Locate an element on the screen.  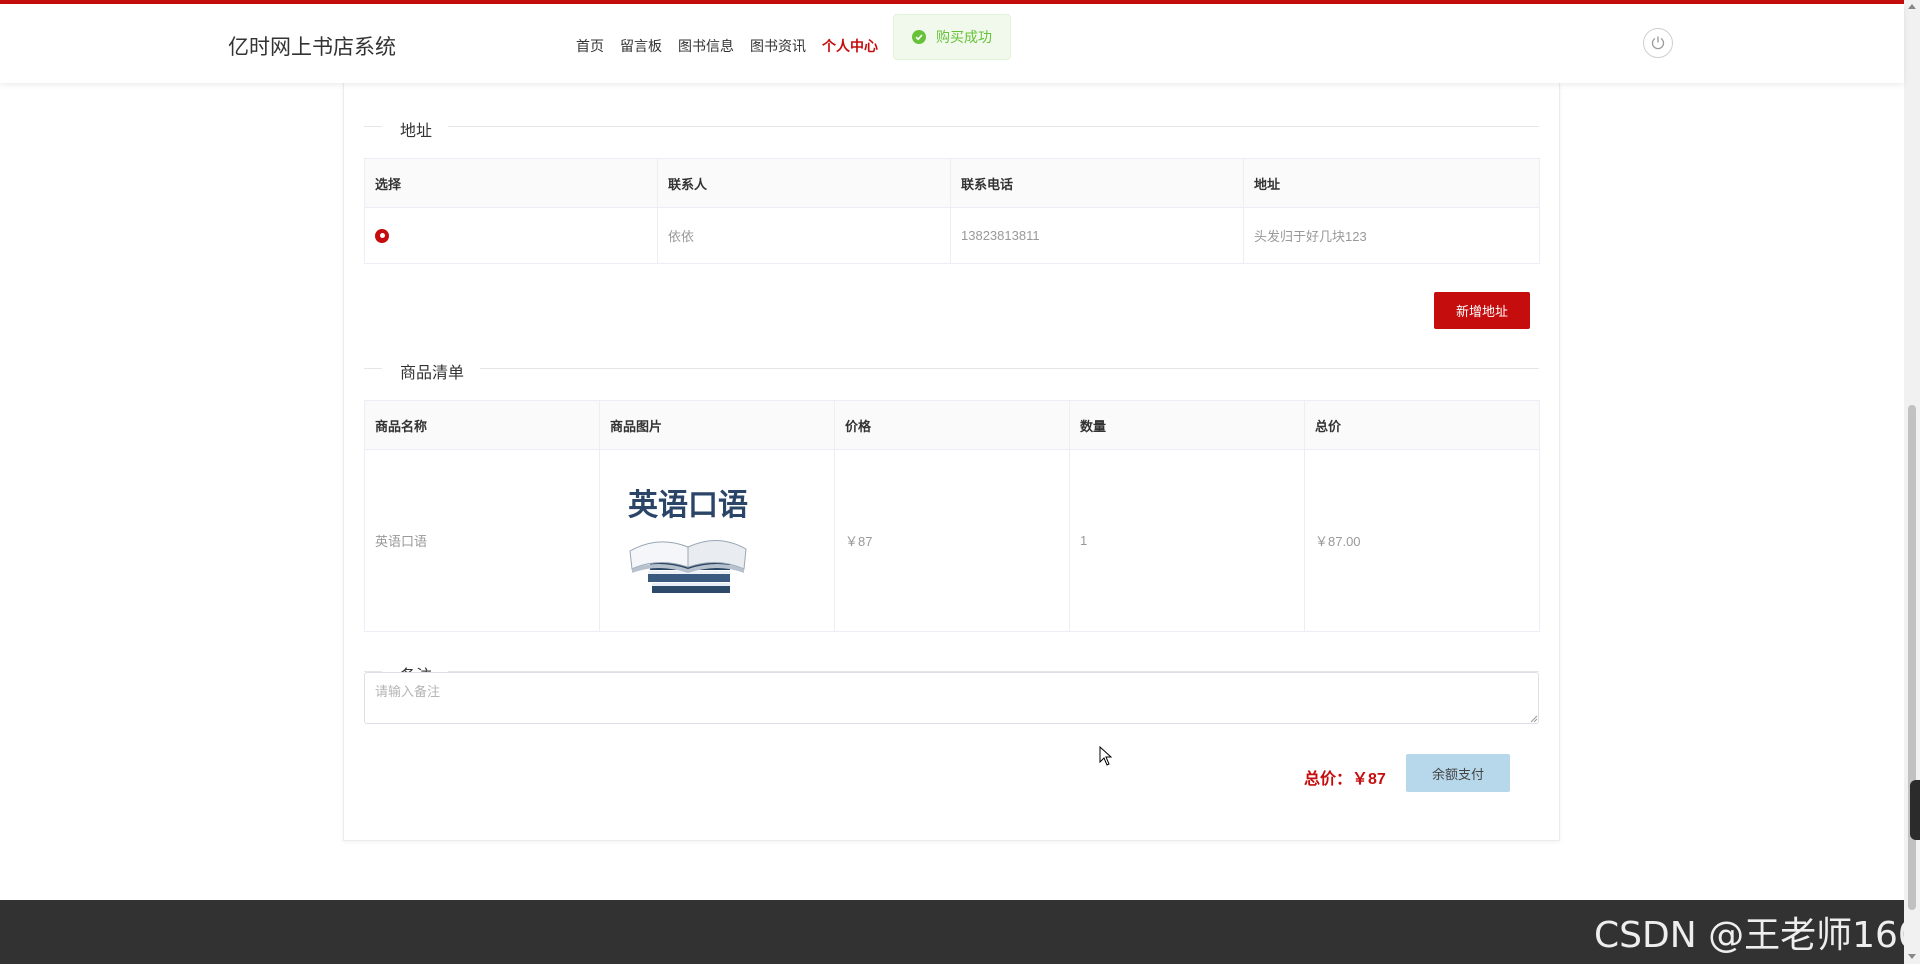
goods-table-header: 商品名称 商品图片 价格 数量 总价 is located at coordinates (952, 425).